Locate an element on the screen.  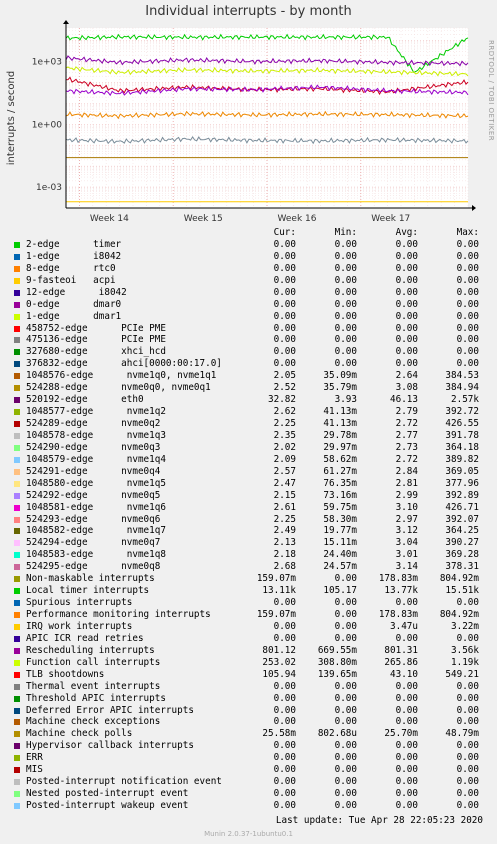
legend-row: 1-edge dmar1 0.00 0.00 0.00 0.00 is located at coordinates (248, 317).